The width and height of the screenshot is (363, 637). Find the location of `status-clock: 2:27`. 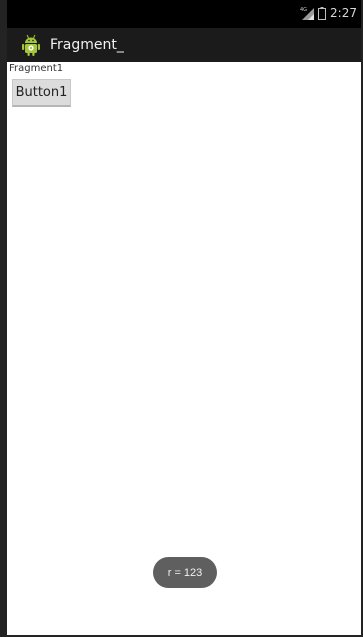

status-clock: 2:27 is located at coordinates (343, 13).